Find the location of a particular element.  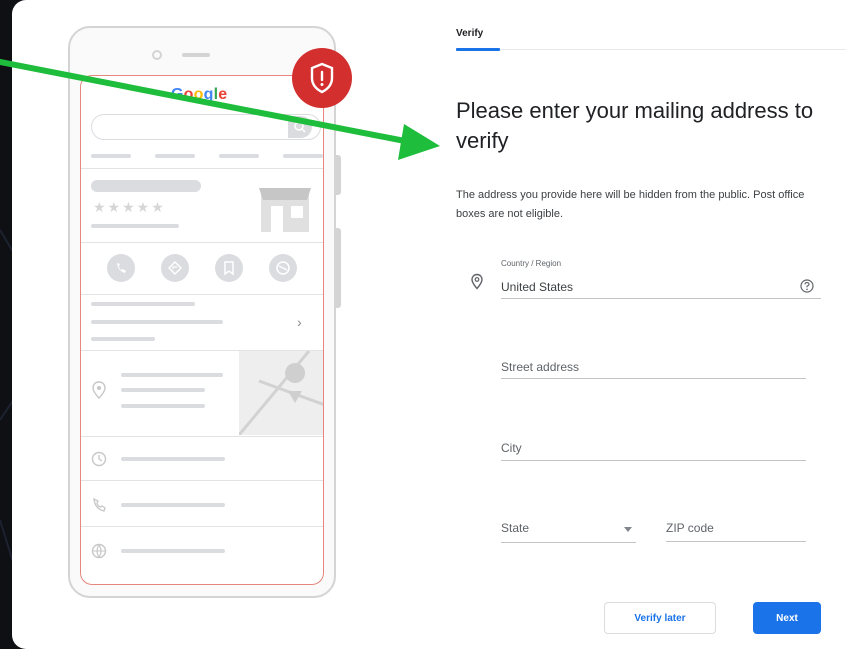

zip-field-underline is located at coordinates (736, 541).